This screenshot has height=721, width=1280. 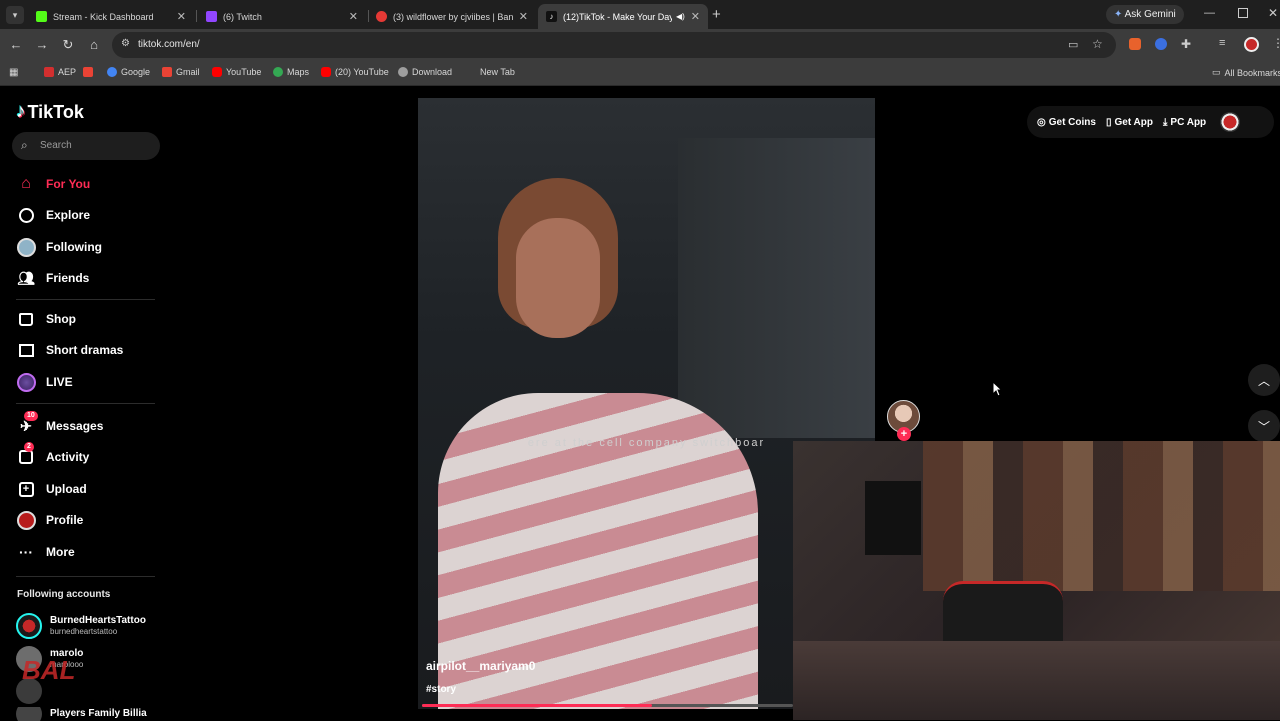 What do you see at coordinates (125, 43) in the screenshot?
I see `site-info-icon: ⚙` at bounding box center [125, 43].